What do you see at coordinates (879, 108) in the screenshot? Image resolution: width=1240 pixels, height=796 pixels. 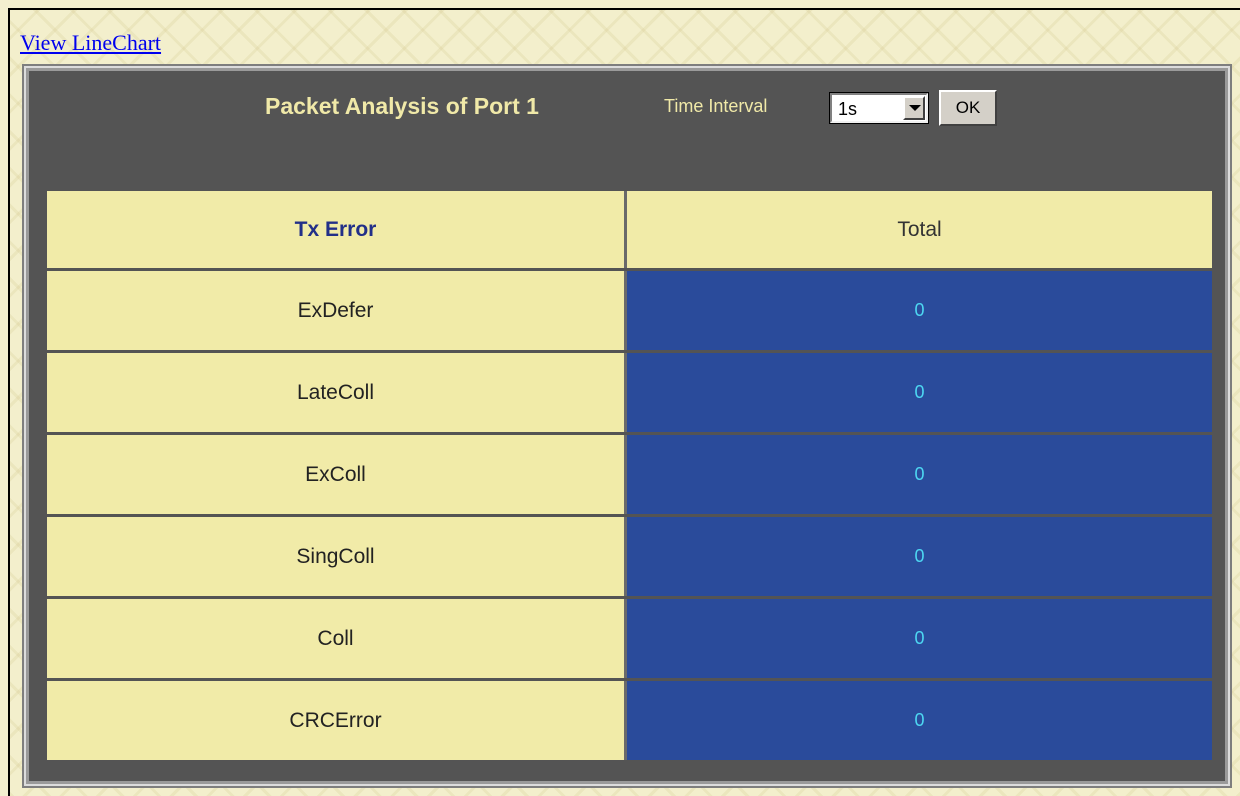 I see `time-interval-select: 1s` at bounding box center [879, 108].